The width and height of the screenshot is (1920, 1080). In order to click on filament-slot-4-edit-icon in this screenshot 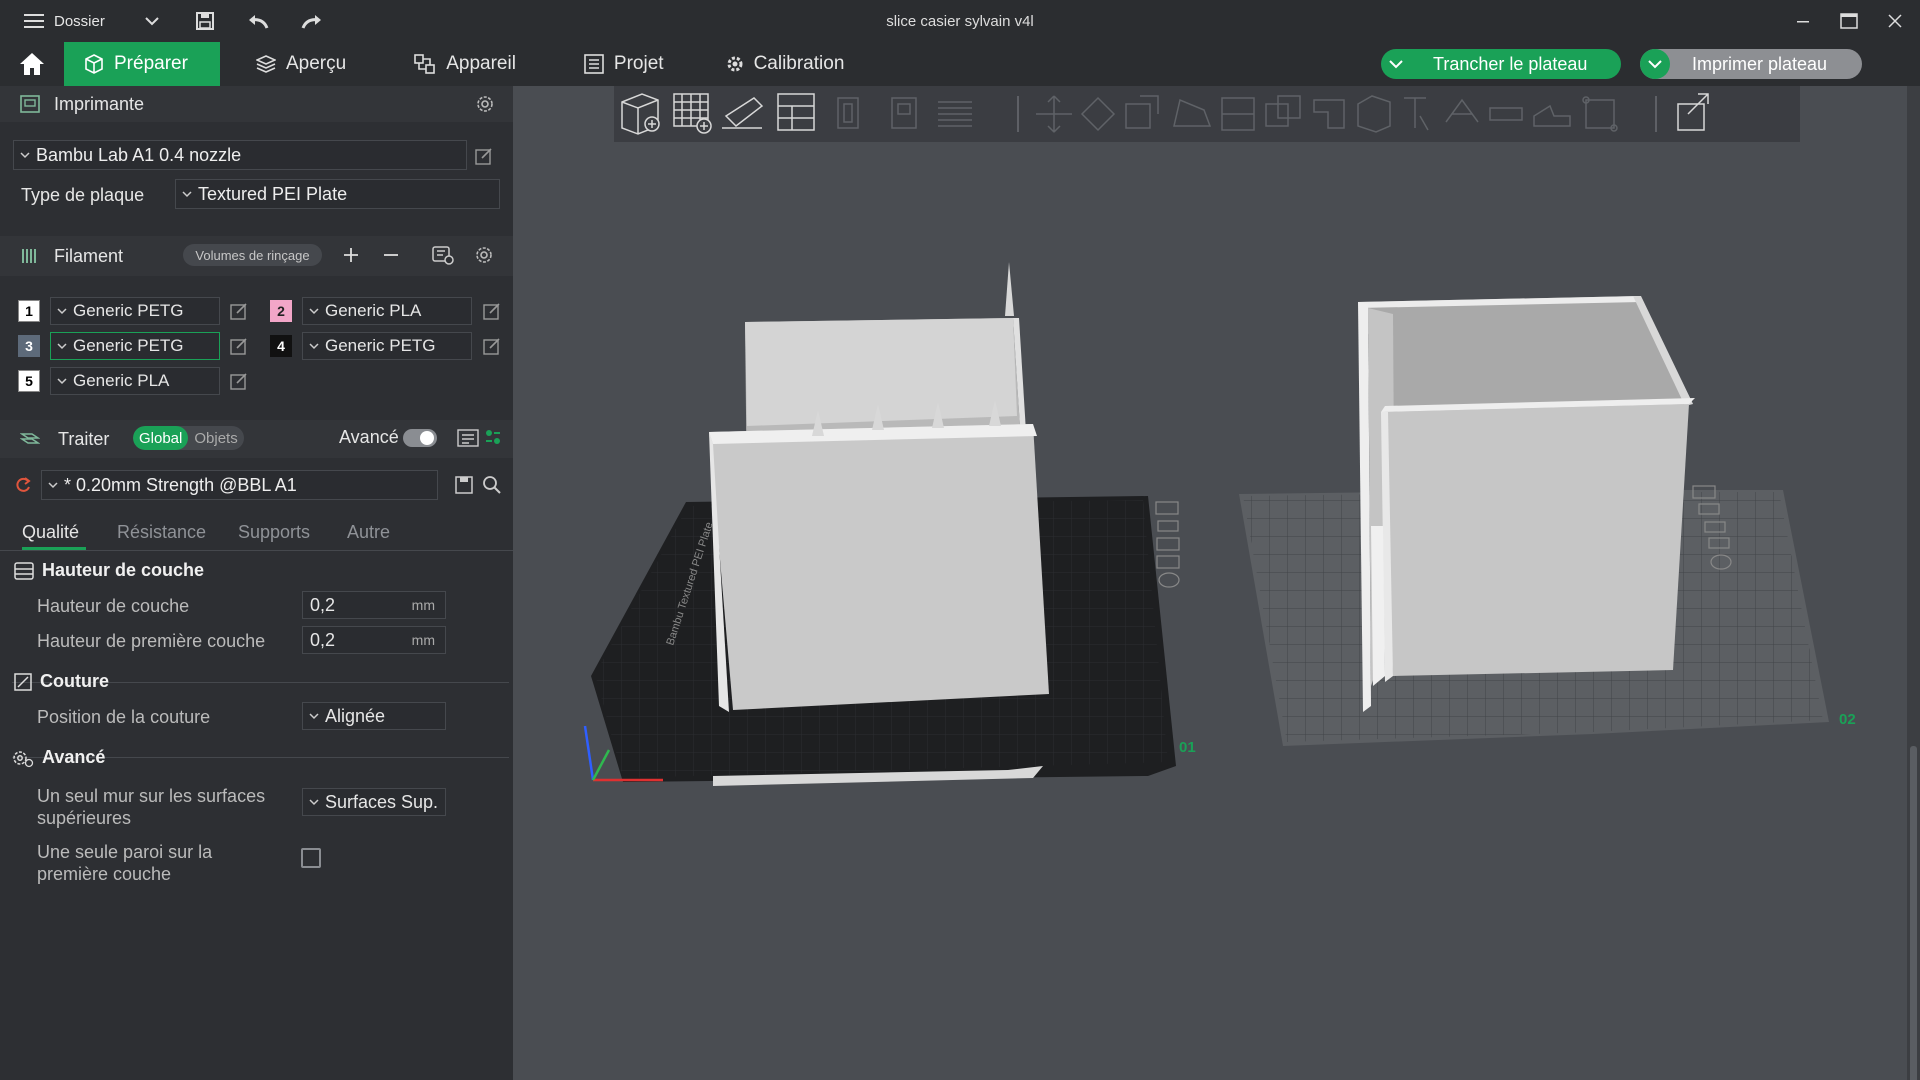, I will do `click(492, 346)`.